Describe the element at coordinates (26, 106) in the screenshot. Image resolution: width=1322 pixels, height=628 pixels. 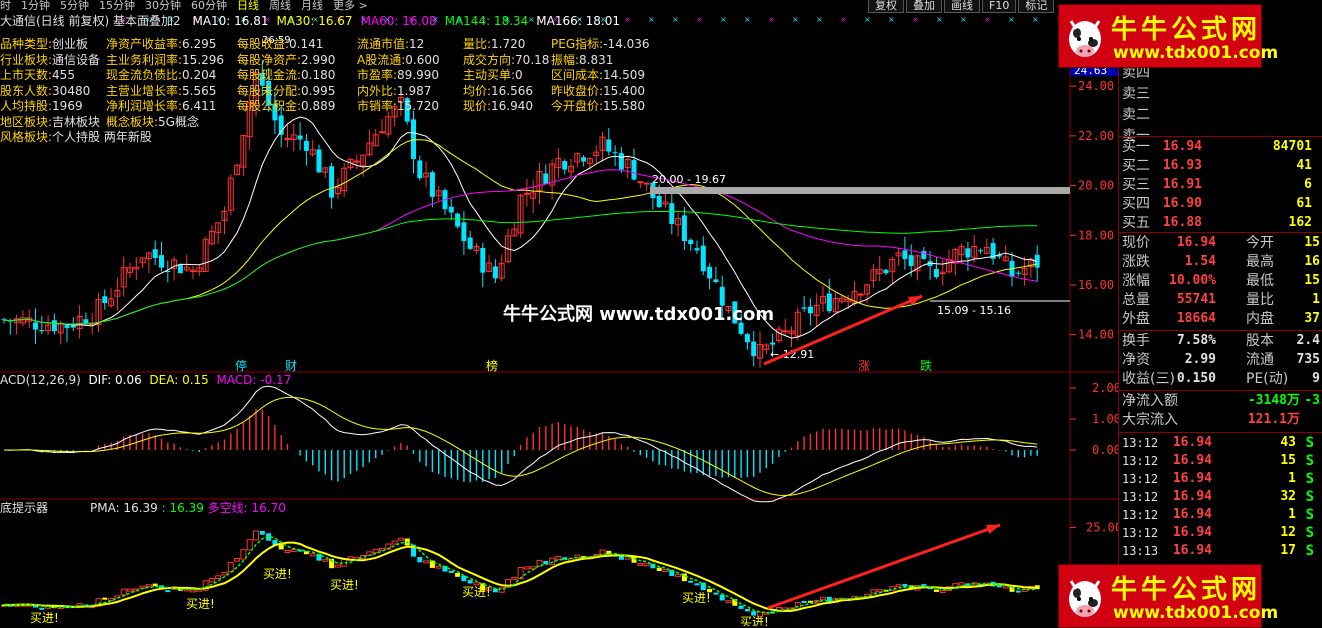
I see `fundamental-key: 人均持股:` at that location.